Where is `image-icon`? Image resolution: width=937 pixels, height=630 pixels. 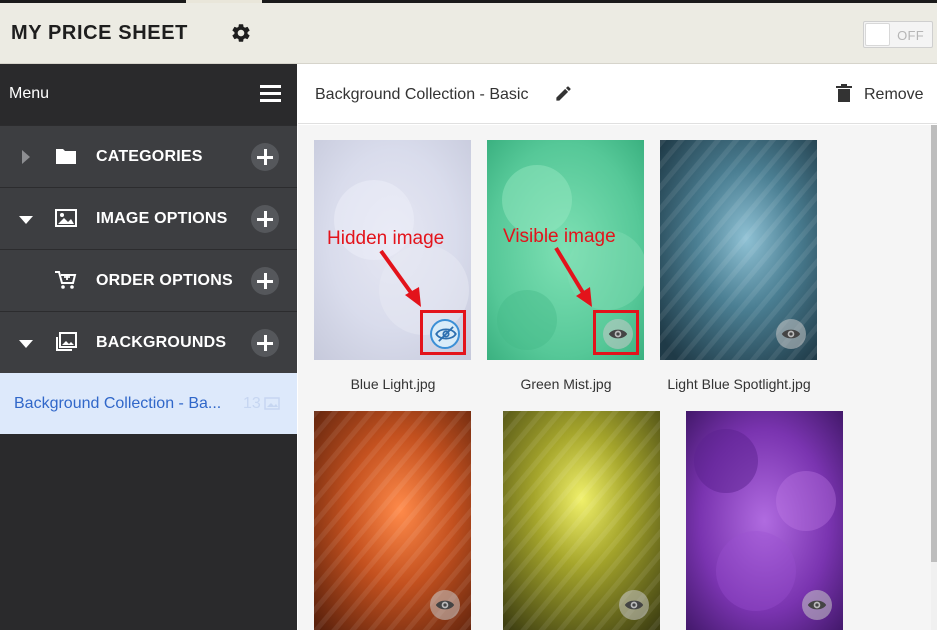 image-icon is located at coordinates (66, 218).